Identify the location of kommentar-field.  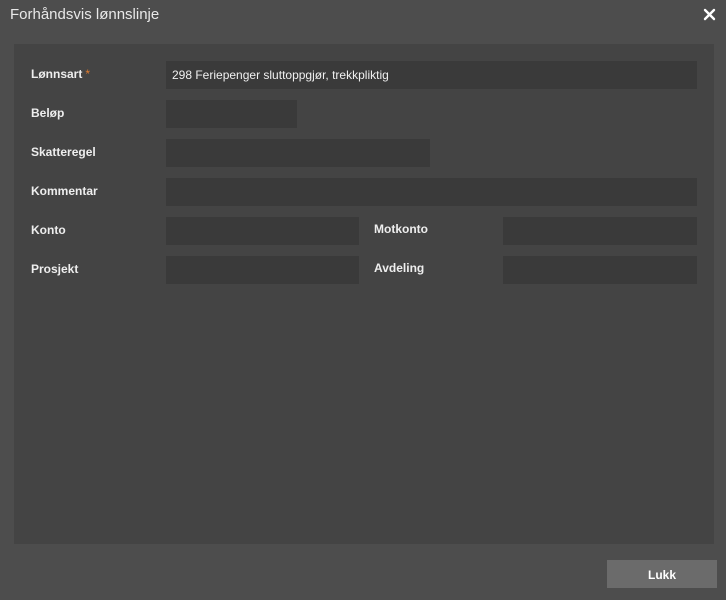
(431, 192).